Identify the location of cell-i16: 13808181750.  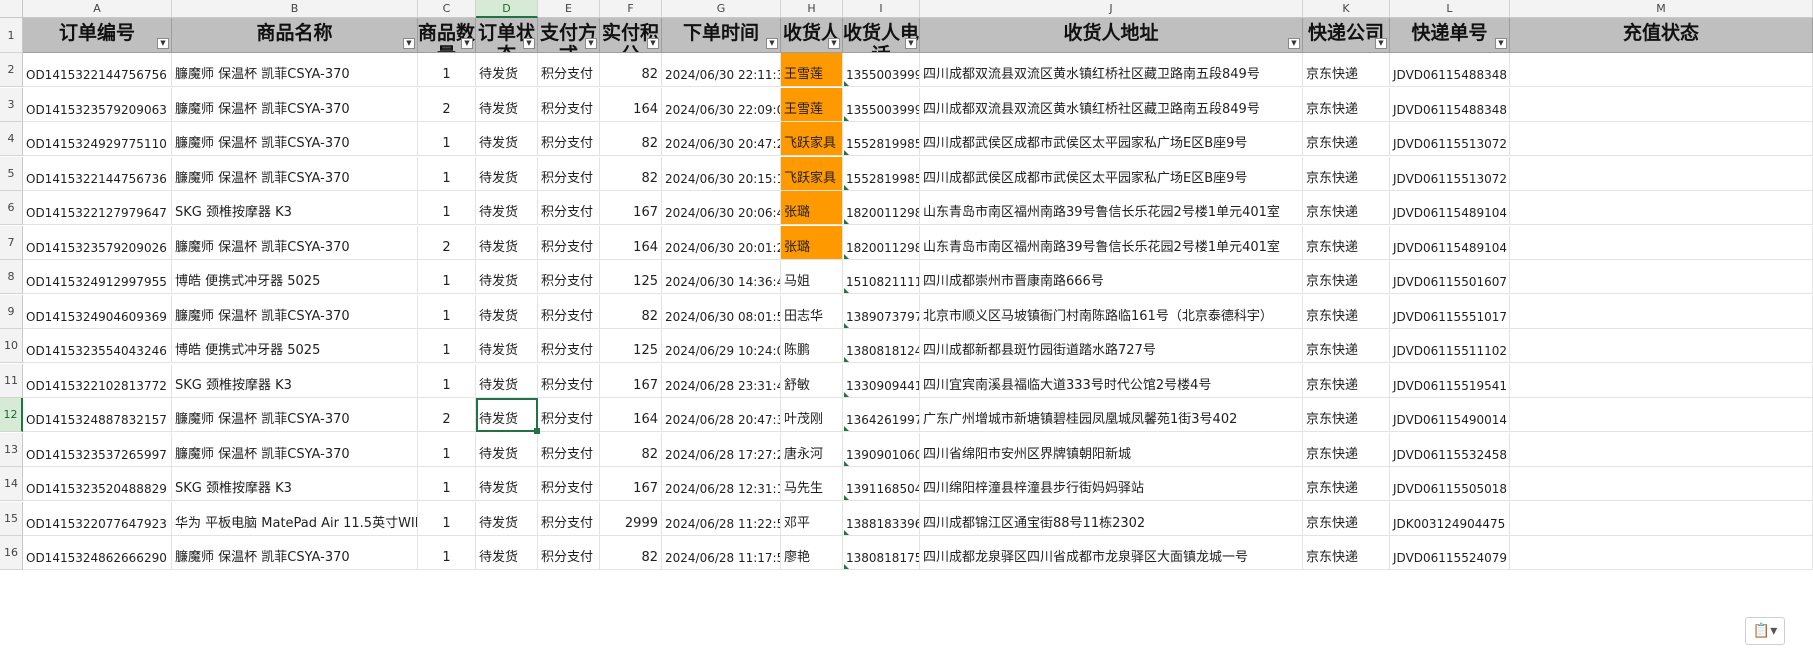
(881, 553).